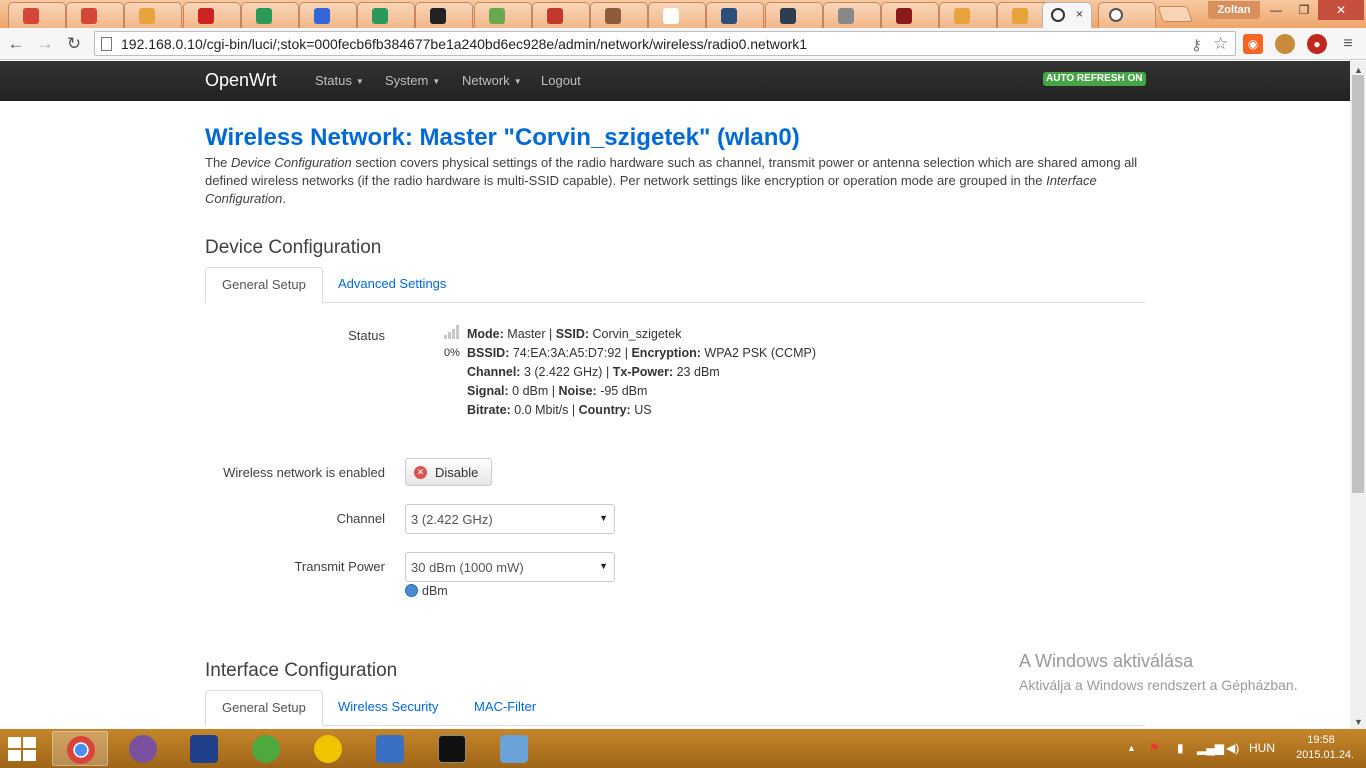  I want to click on network-computers-icon, so click(390, 749).